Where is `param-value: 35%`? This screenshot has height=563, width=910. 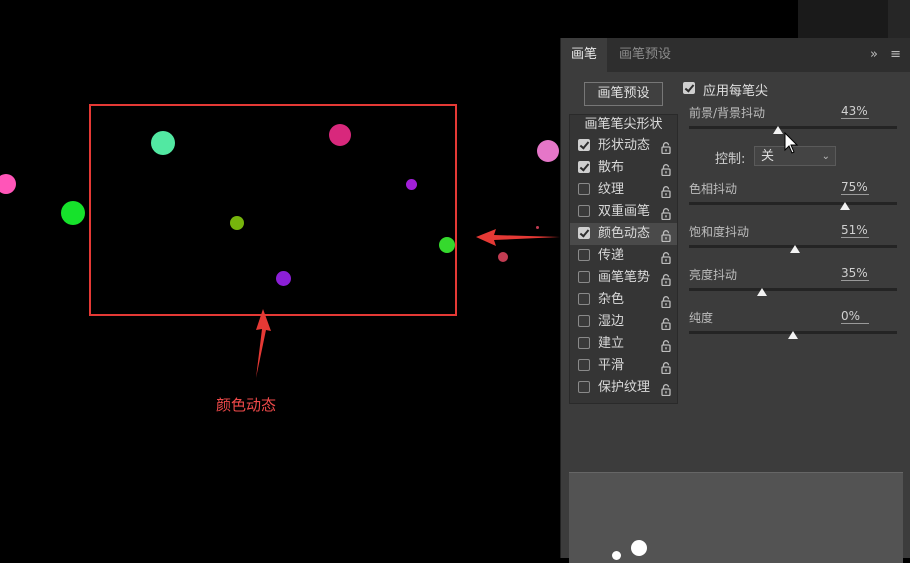 param-value: 35% is located at coordinates (855, 273).